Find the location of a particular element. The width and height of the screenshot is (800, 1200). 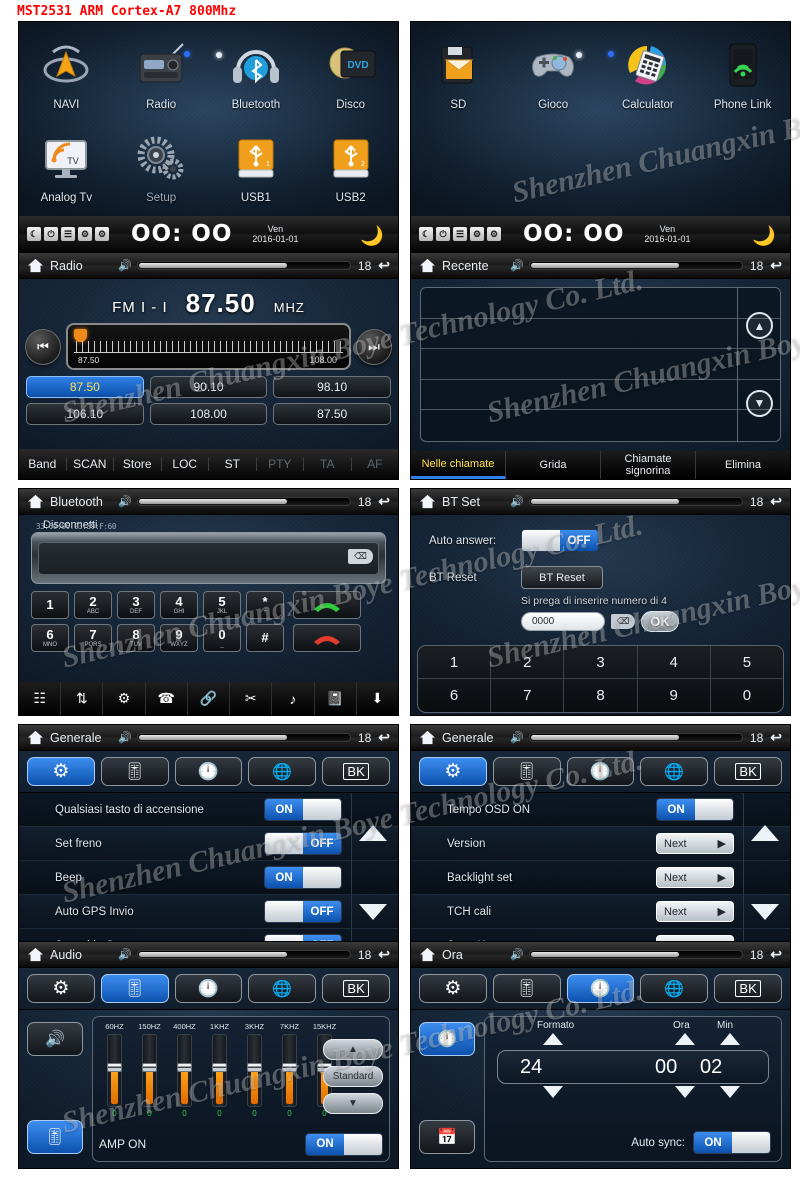

numpad-5: 5 is located at coordinates (746, 662).